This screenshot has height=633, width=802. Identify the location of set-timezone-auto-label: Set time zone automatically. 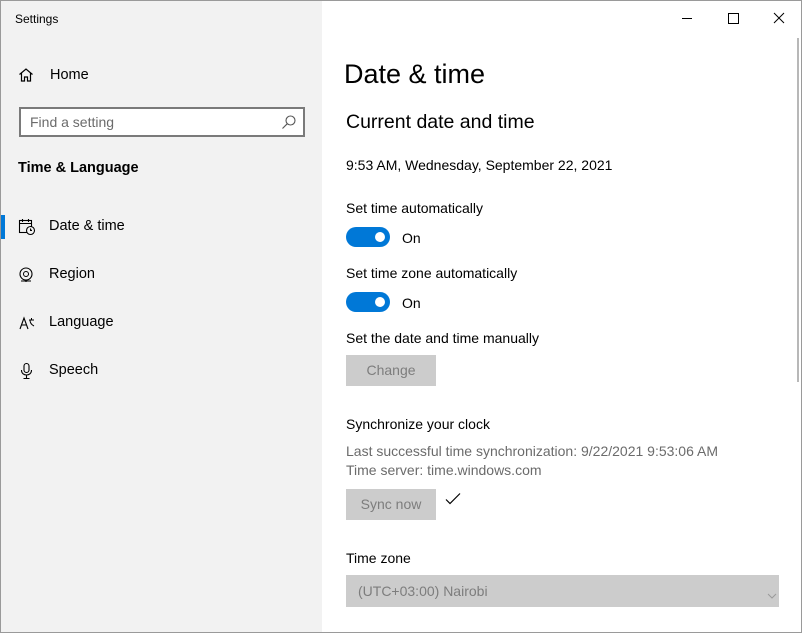
(432, 273).